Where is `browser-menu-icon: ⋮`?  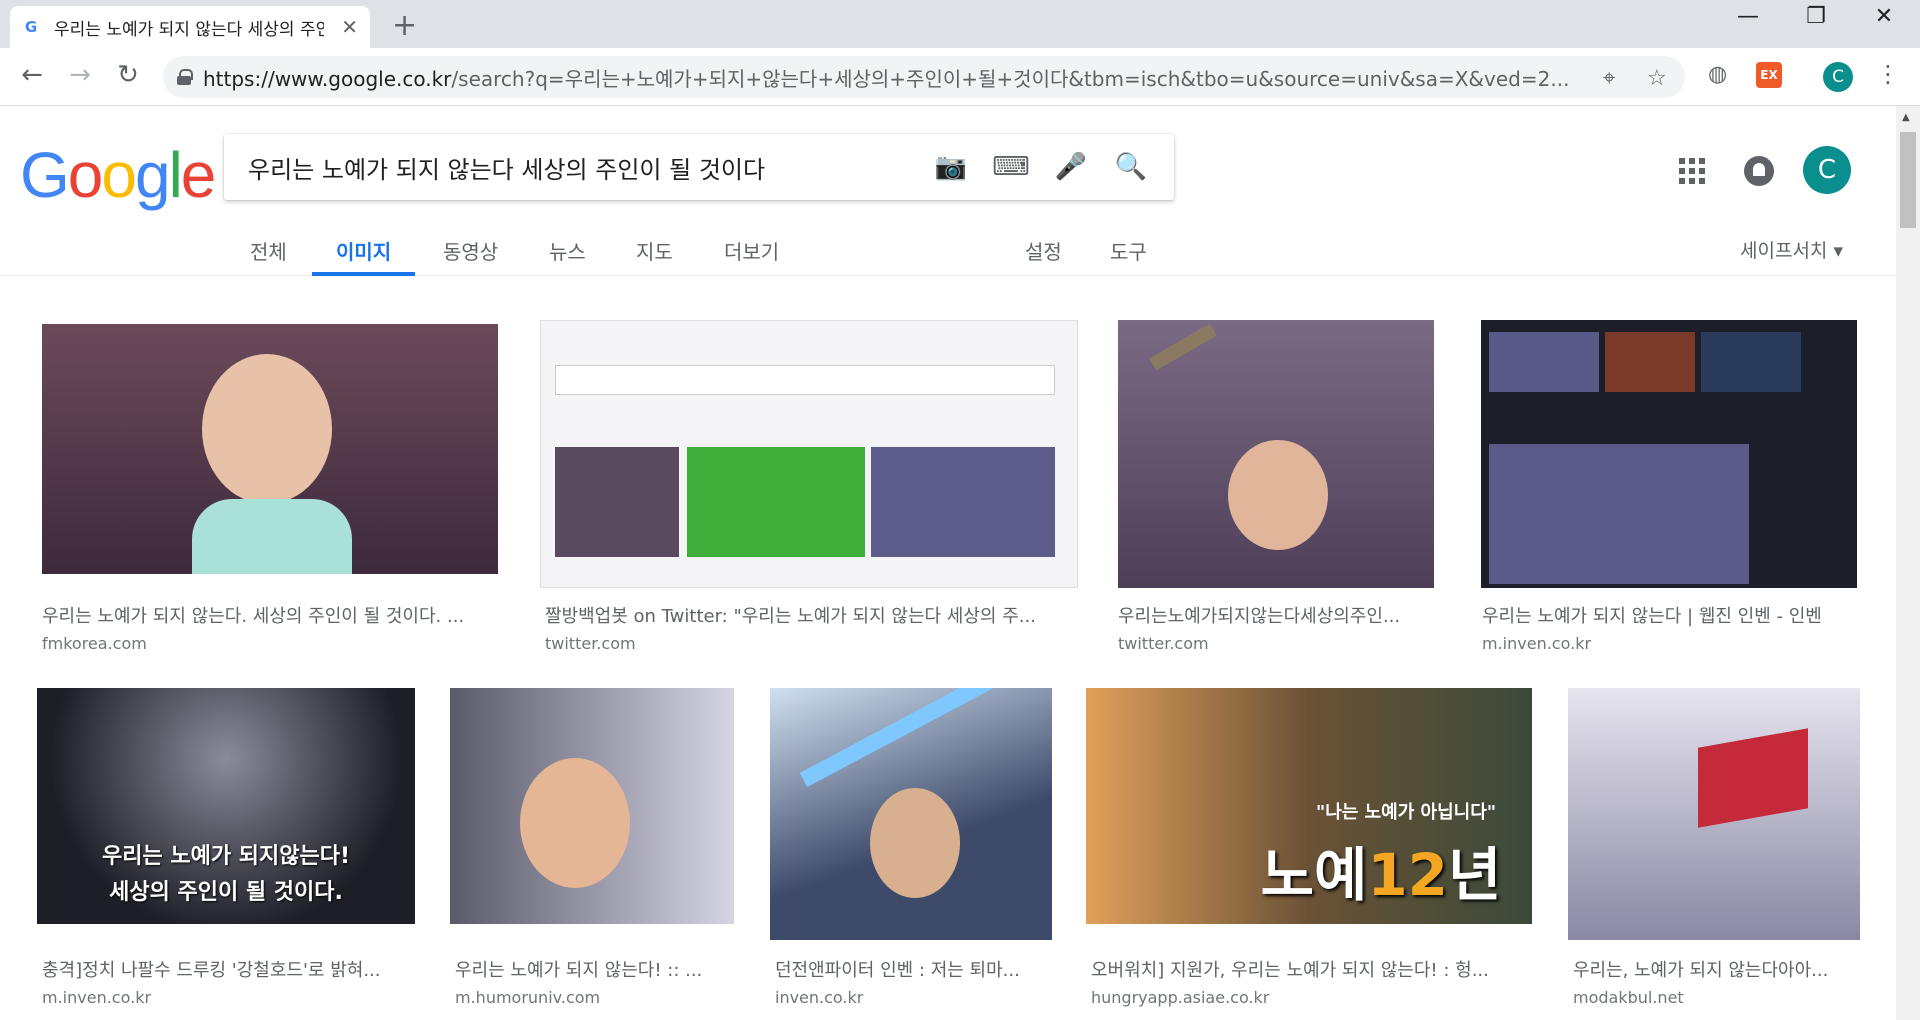 browser-menu-icon: ⋮ is located at coordinates (1888, 74).